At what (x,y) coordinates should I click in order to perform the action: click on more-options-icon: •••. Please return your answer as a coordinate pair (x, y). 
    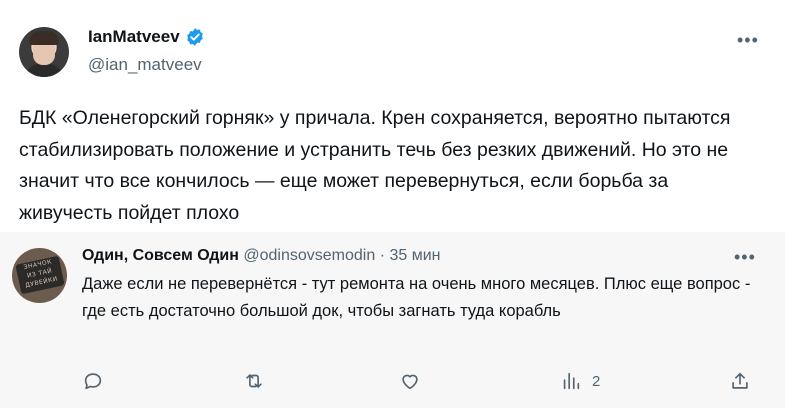
    Looking at the image, I should click on (748, 40).